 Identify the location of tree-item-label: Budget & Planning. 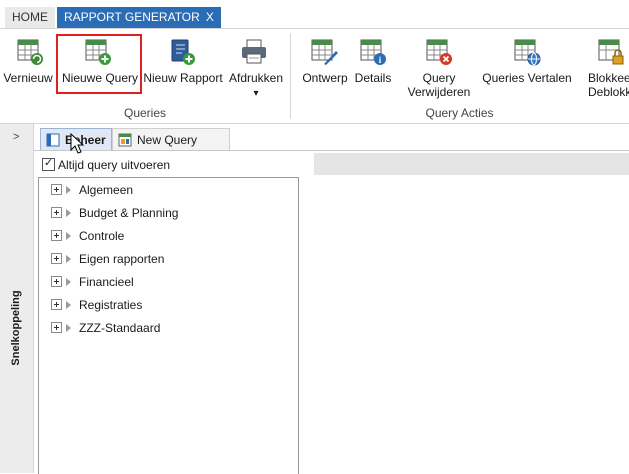
(129, 213).